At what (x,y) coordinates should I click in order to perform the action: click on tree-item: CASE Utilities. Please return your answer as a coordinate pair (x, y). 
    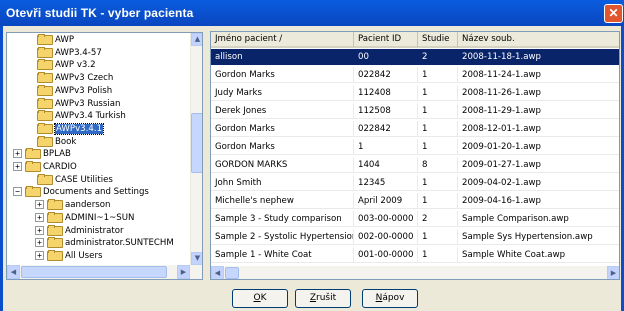
    Looking at the image, I should click on (75, 179).